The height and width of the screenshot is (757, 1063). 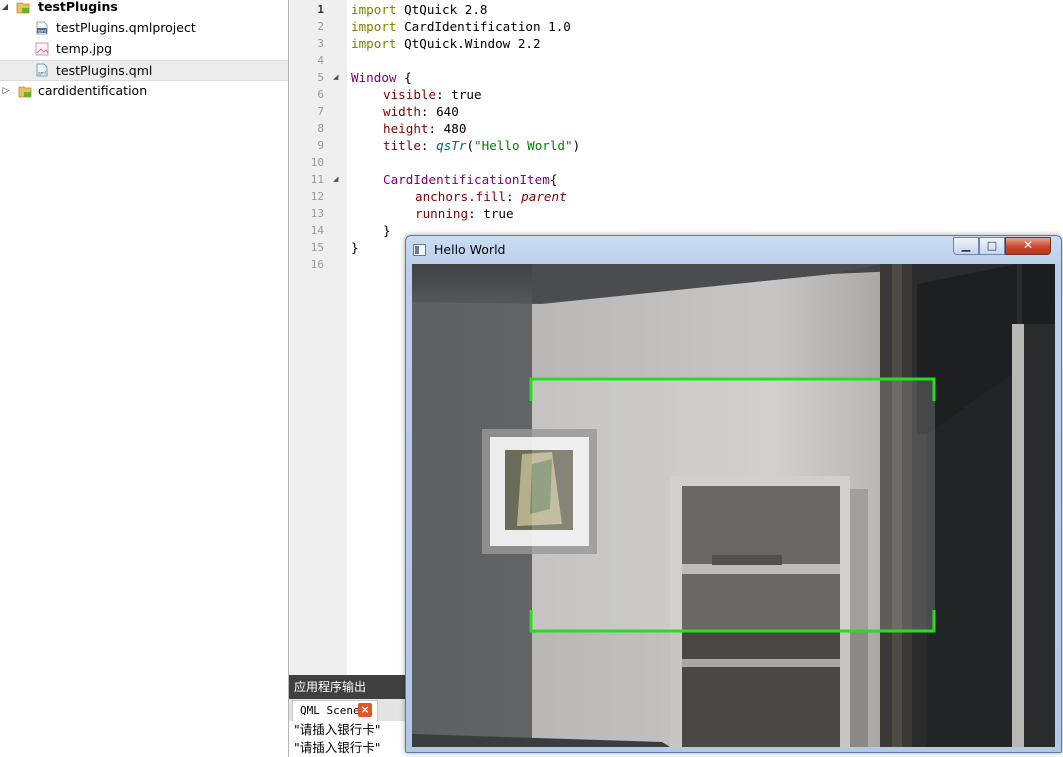 What do you see at coordinates (421, 111) in the screenshot?
I see `code-line: width: 640` at bounding box center [421, 111].